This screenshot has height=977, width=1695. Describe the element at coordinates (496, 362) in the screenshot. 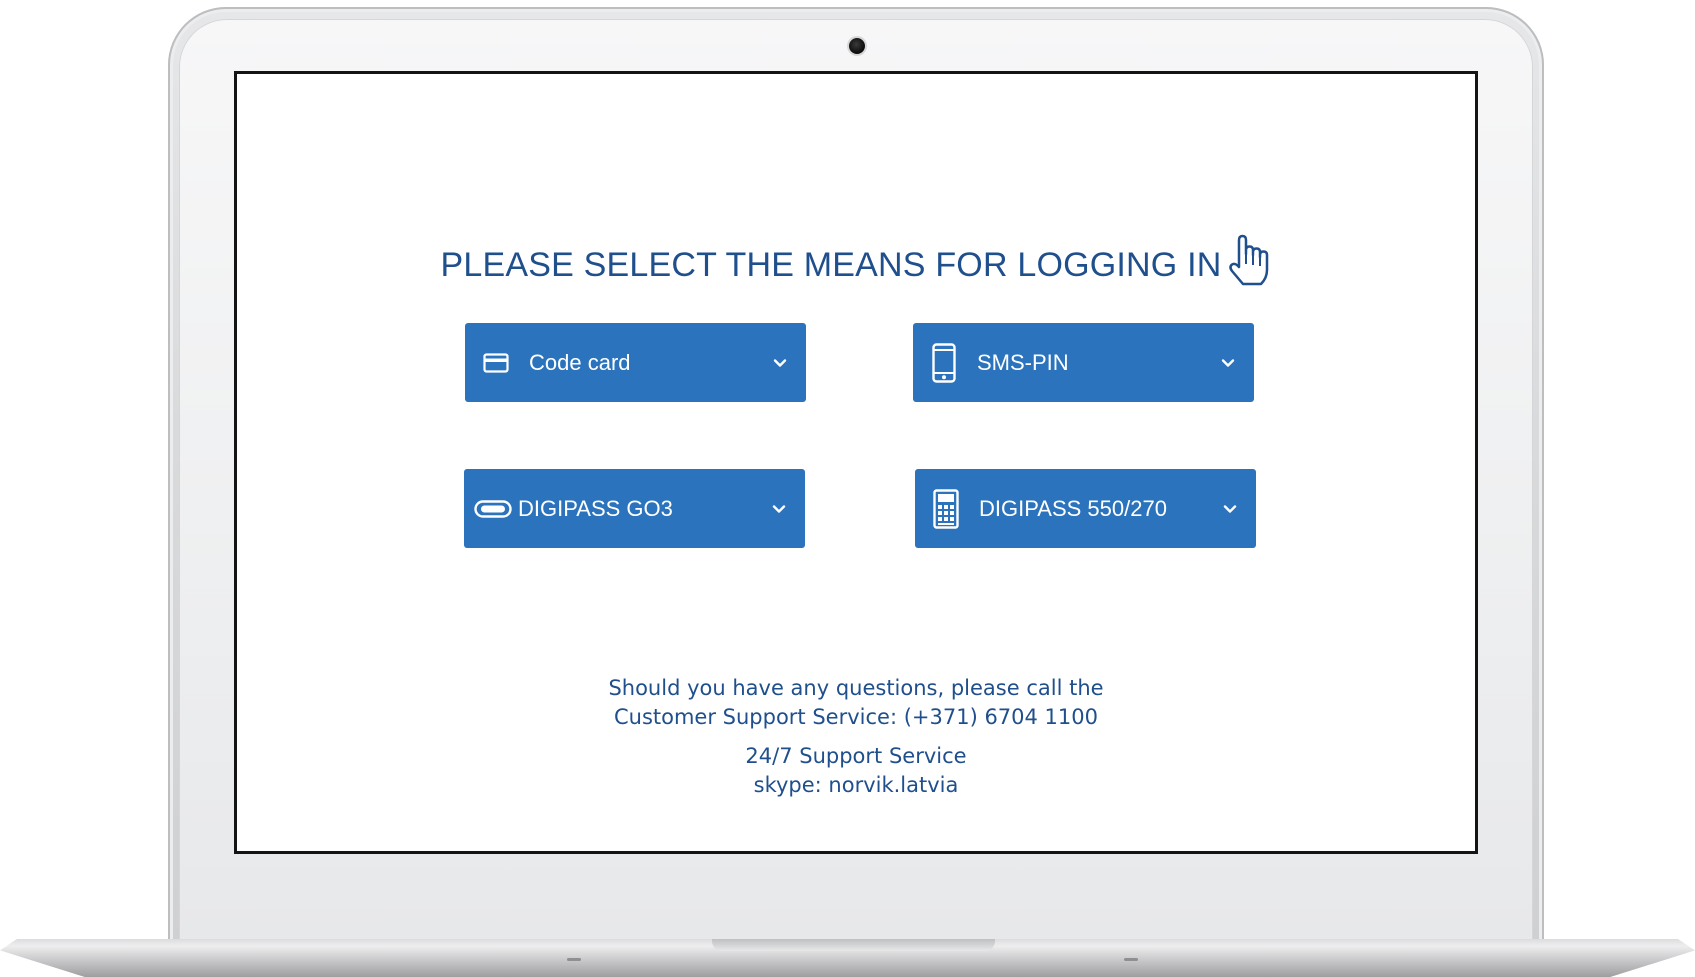

I see `credit-card-icon` at that location.